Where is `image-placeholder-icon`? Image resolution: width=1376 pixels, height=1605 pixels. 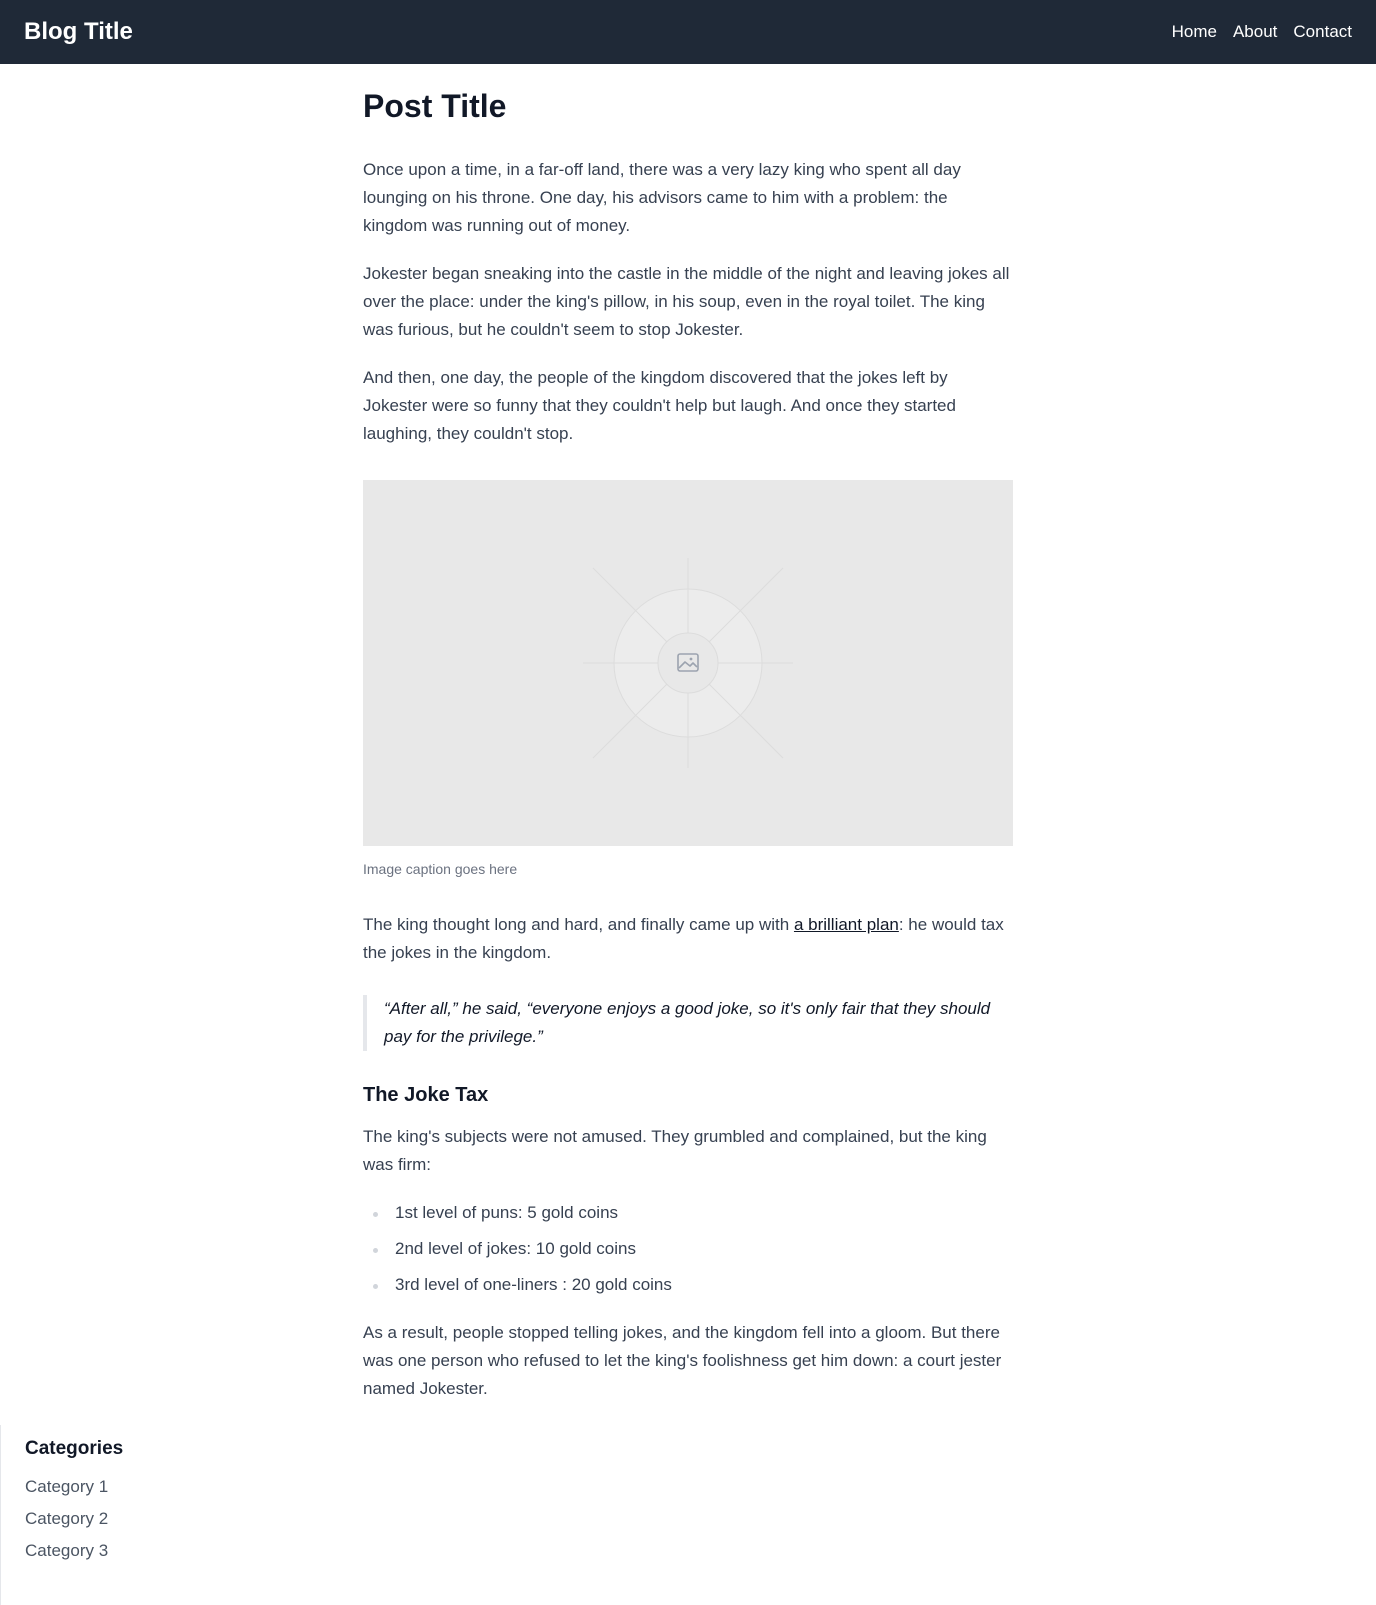
image-placeholder-icon is located at coordinates (688, 663).